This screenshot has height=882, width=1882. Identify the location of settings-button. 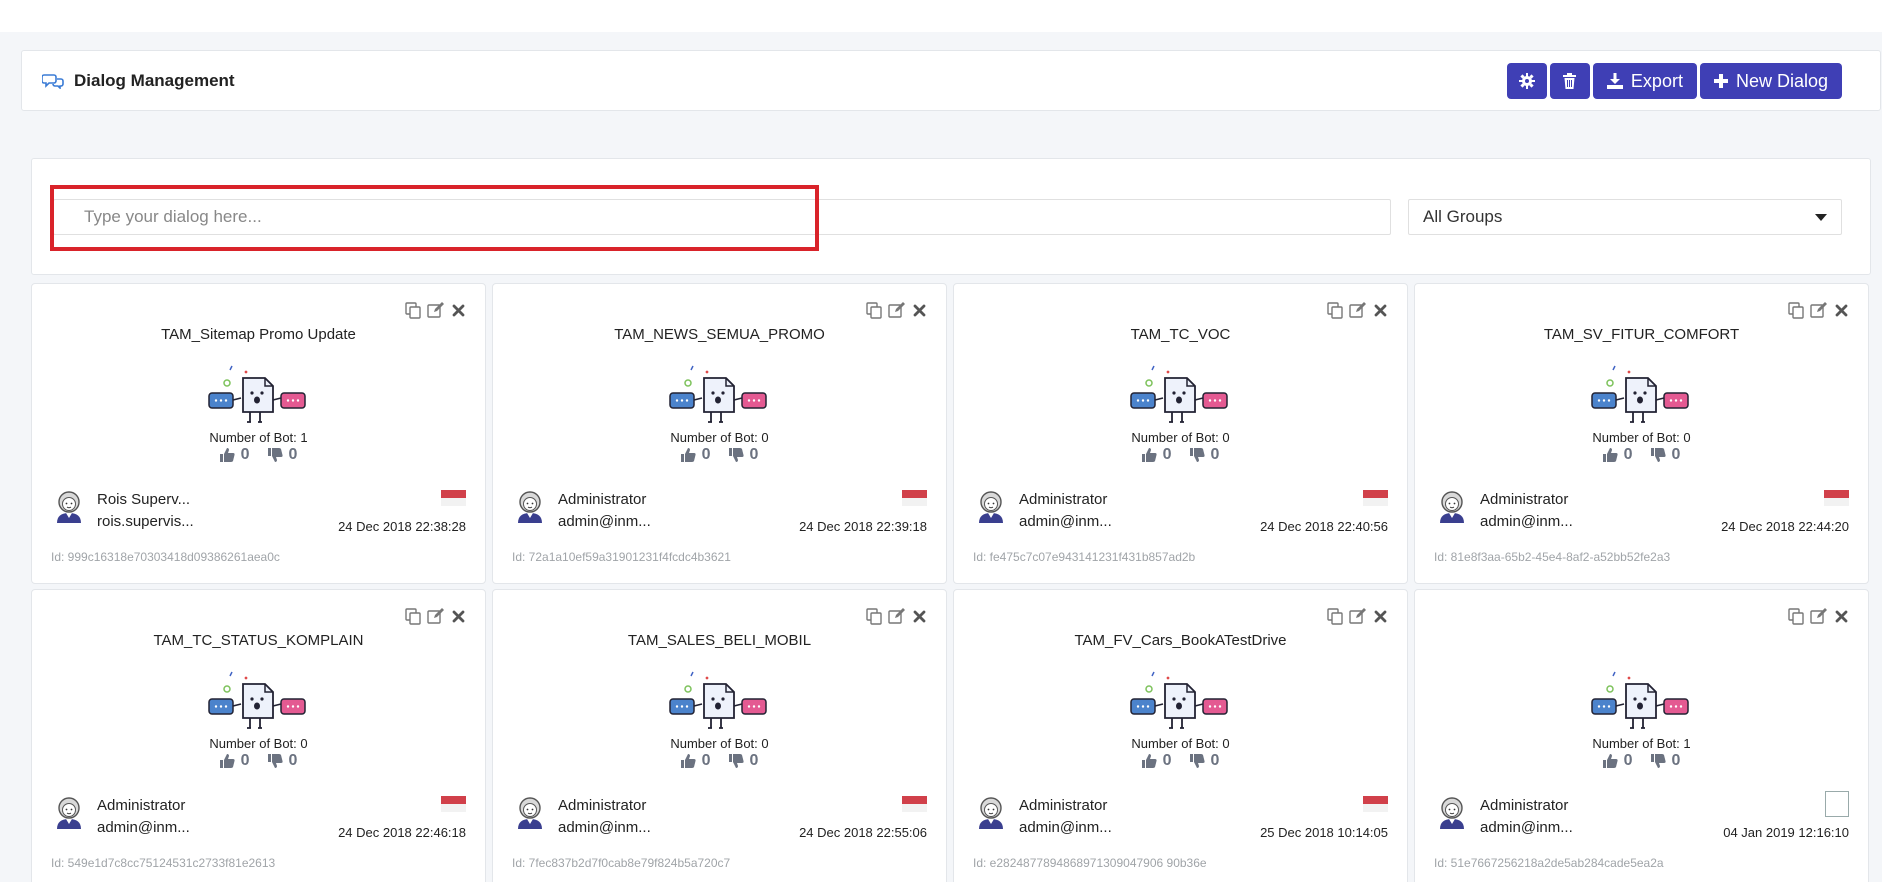
(1526, 81).